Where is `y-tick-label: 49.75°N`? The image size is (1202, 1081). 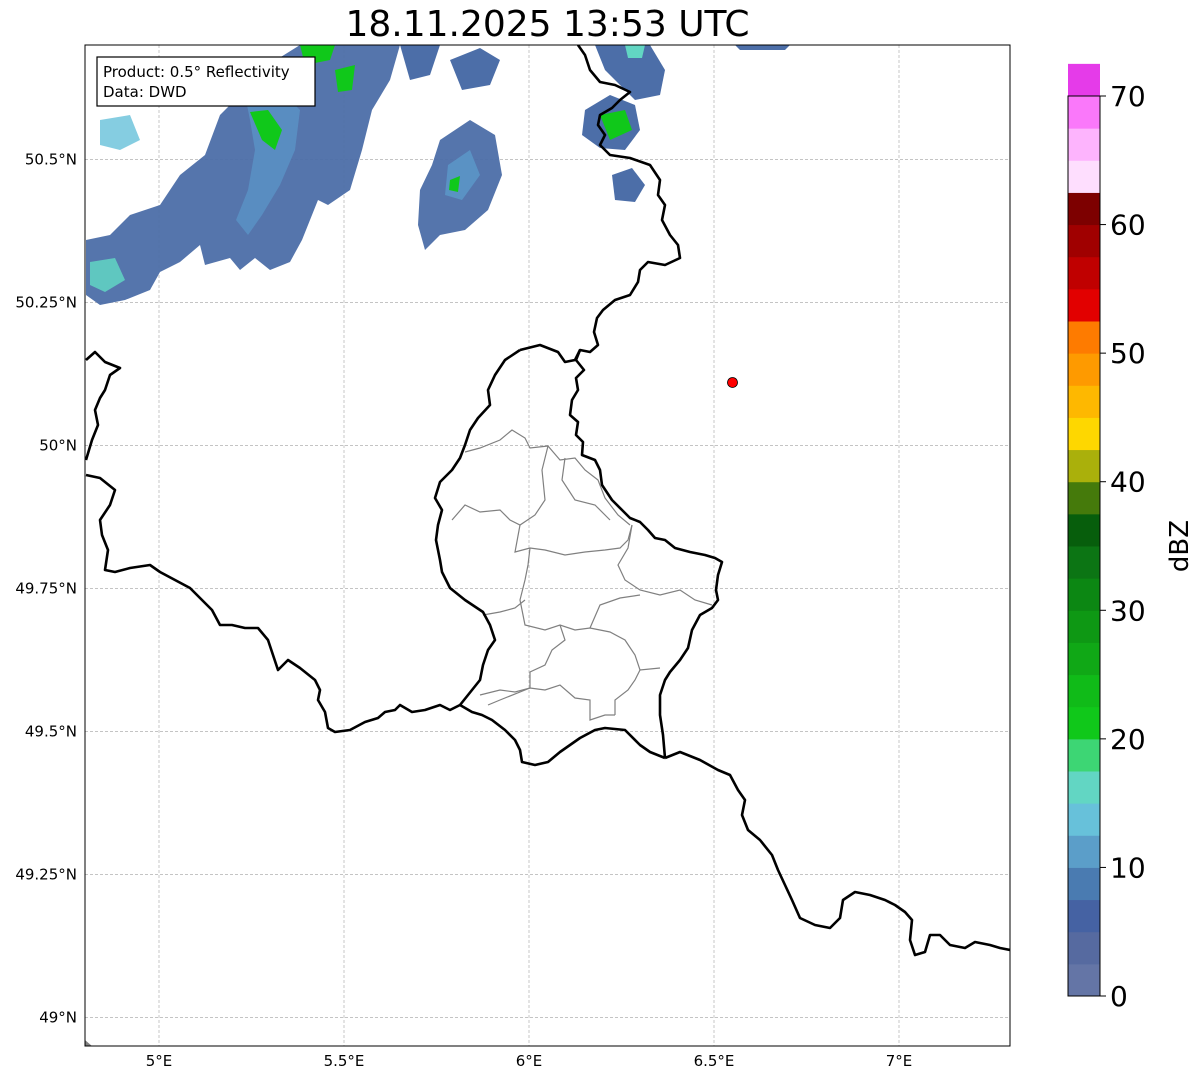 y-tick-label: 49.75°N is located at coordinates (46, 588).